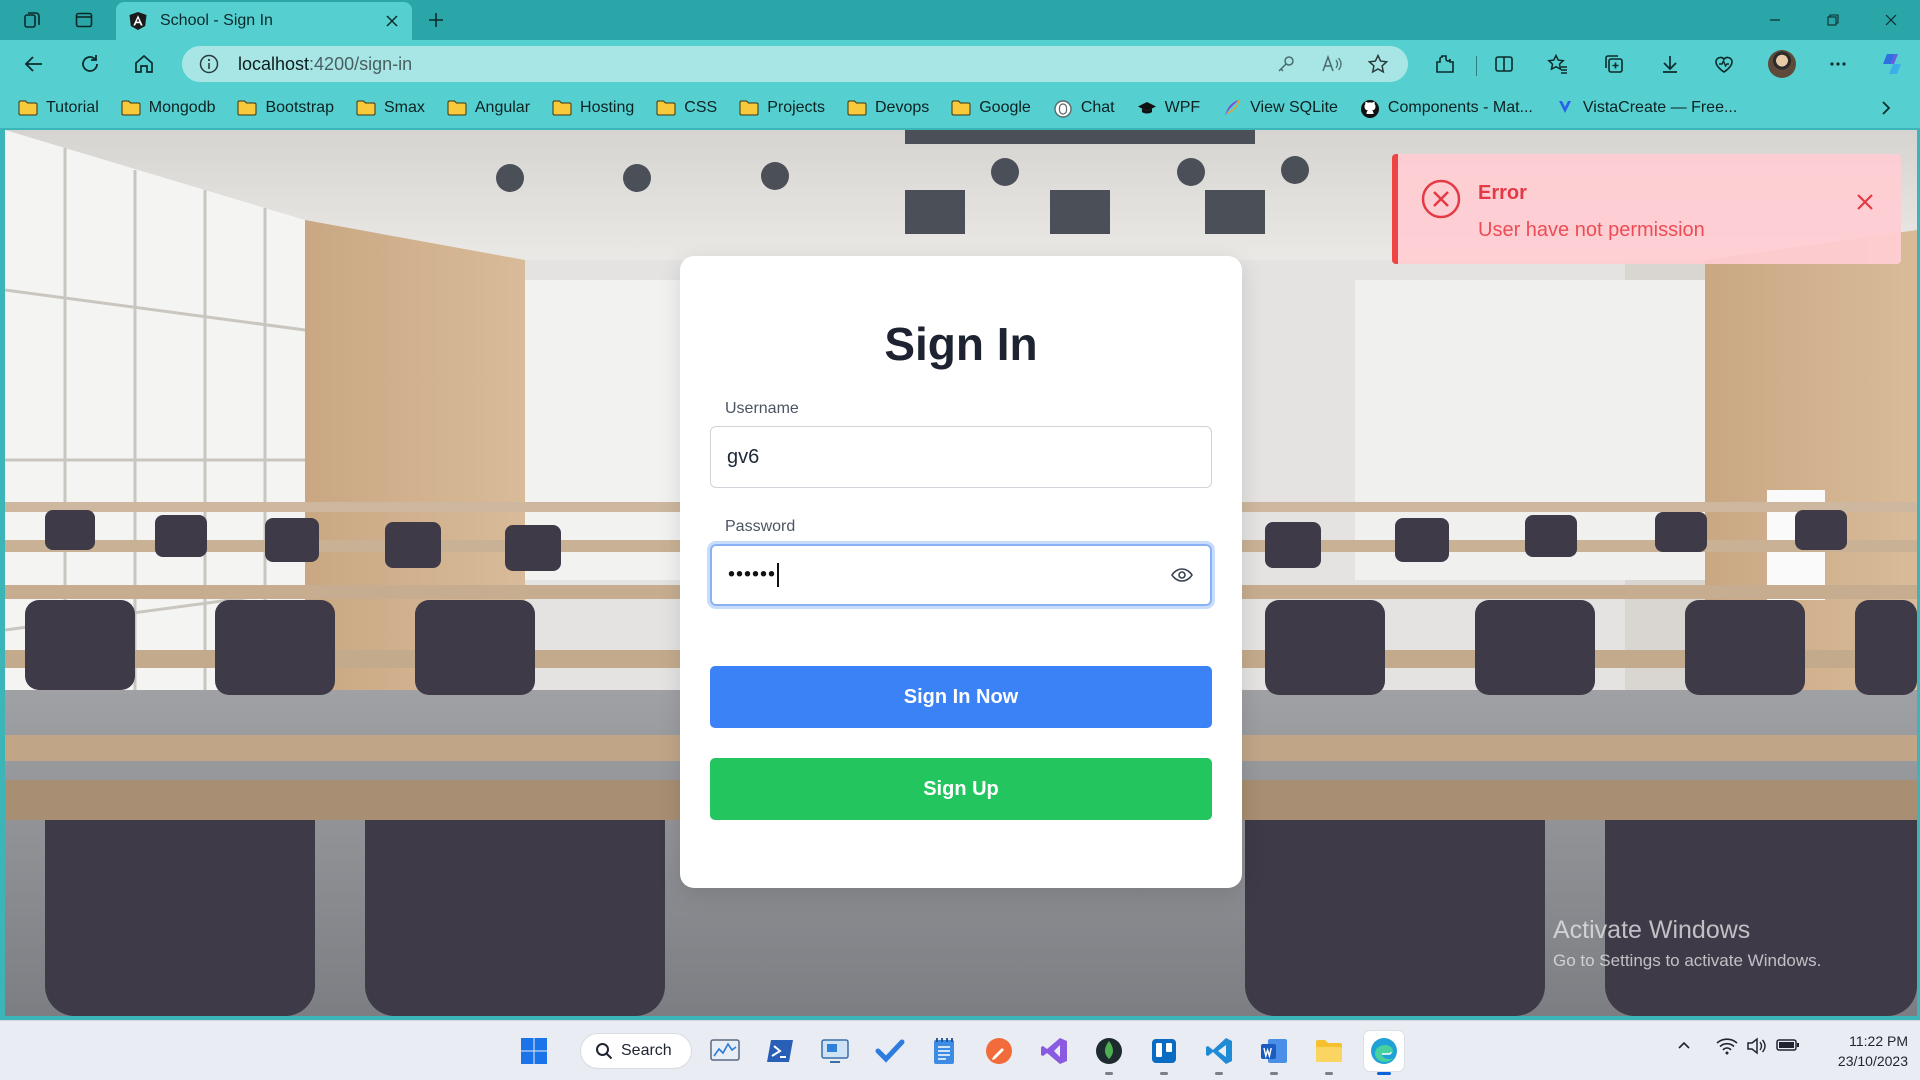  I want to click on performance-monitor-icon, so click(725, 1051).